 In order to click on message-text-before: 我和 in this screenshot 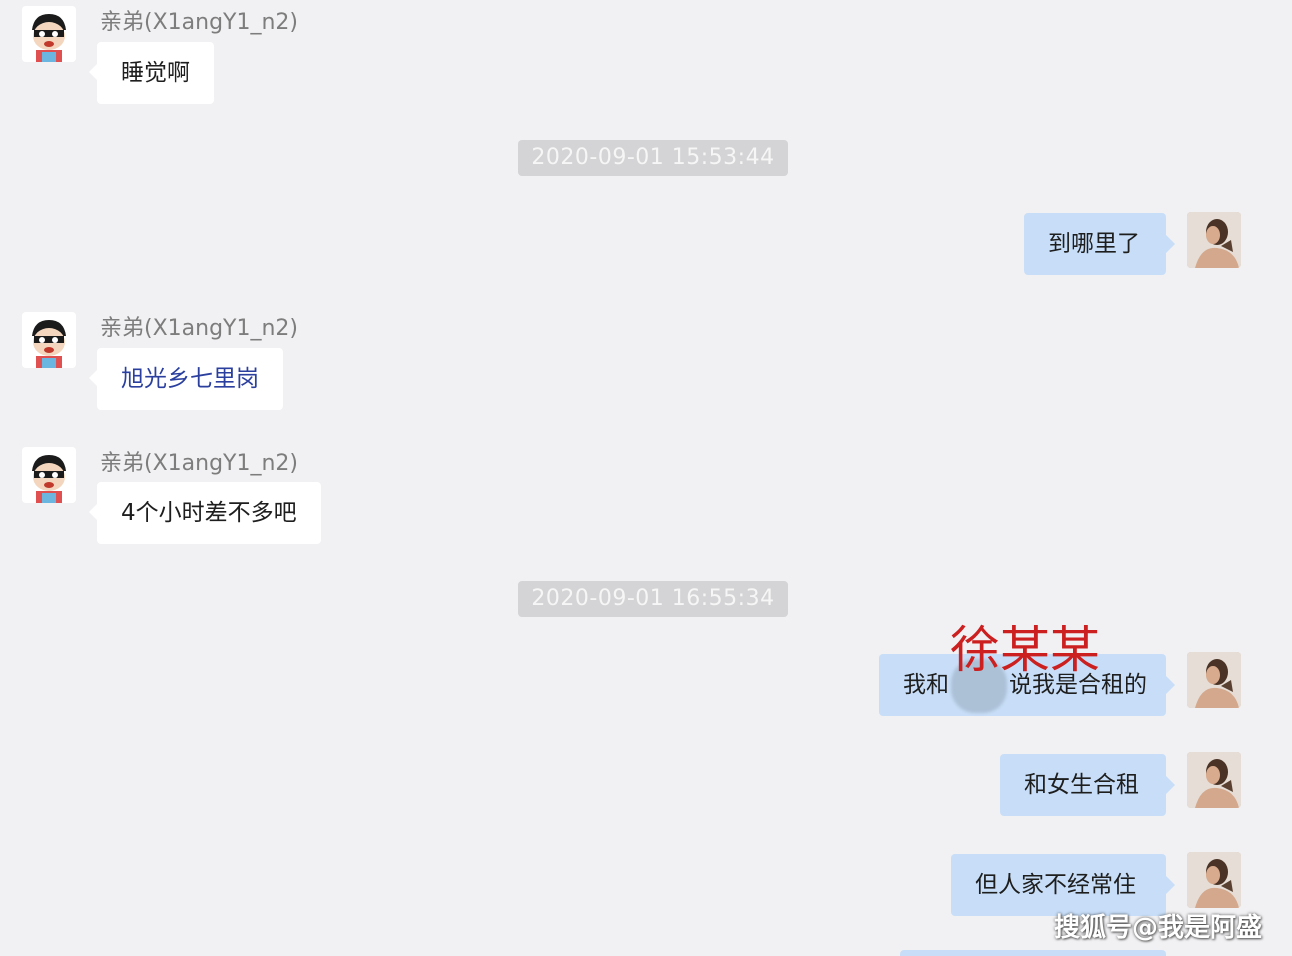, I will do `click(926, 685)`.